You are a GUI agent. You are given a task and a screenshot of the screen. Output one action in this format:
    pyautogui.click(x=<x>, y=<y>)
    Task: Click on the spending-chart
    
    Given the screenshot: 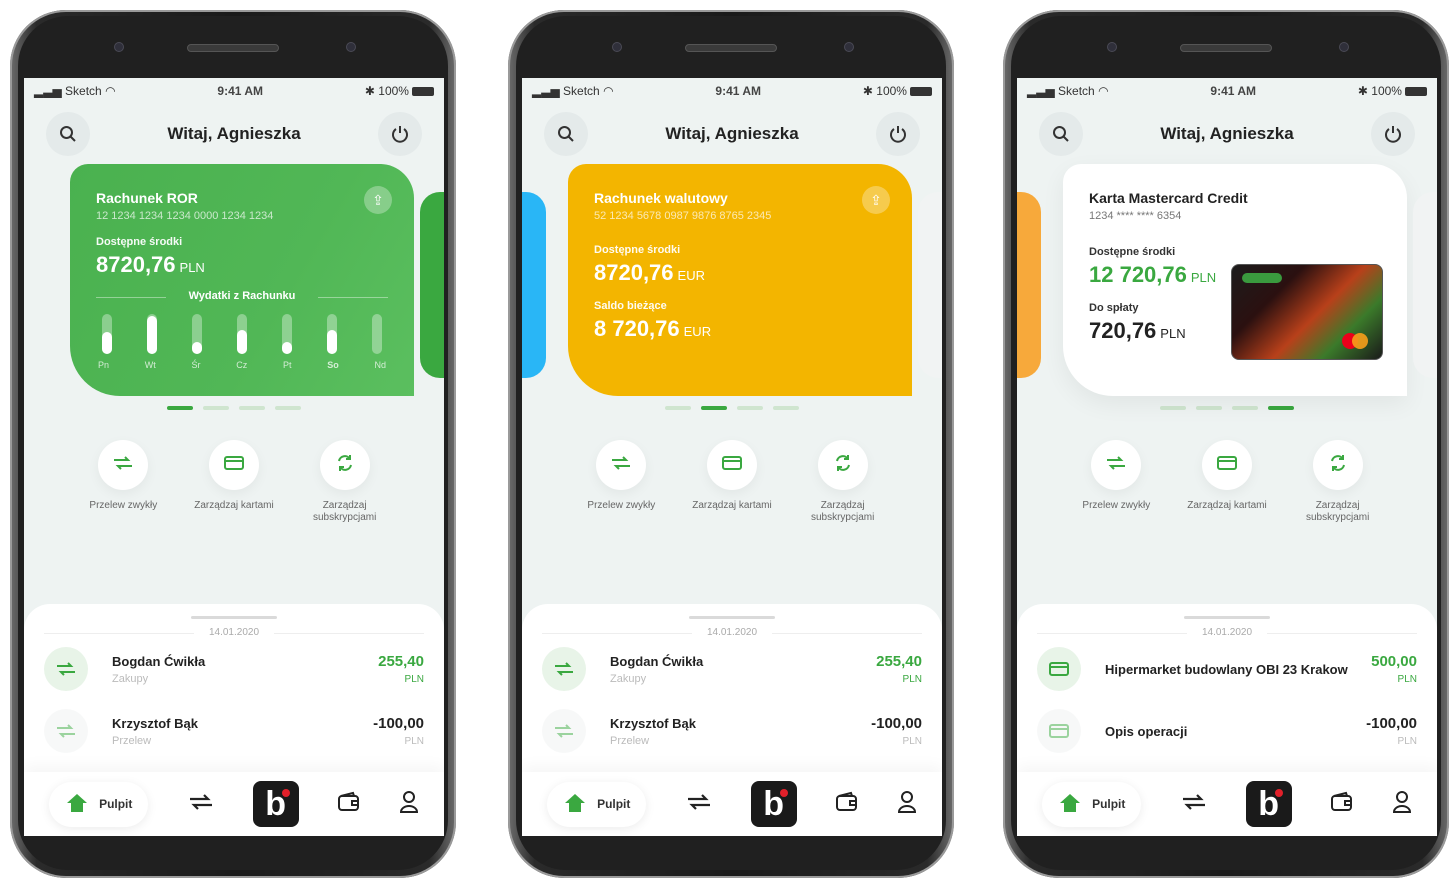 What is the action you would take?
    pyautogui.click(x=242, y=334)
    